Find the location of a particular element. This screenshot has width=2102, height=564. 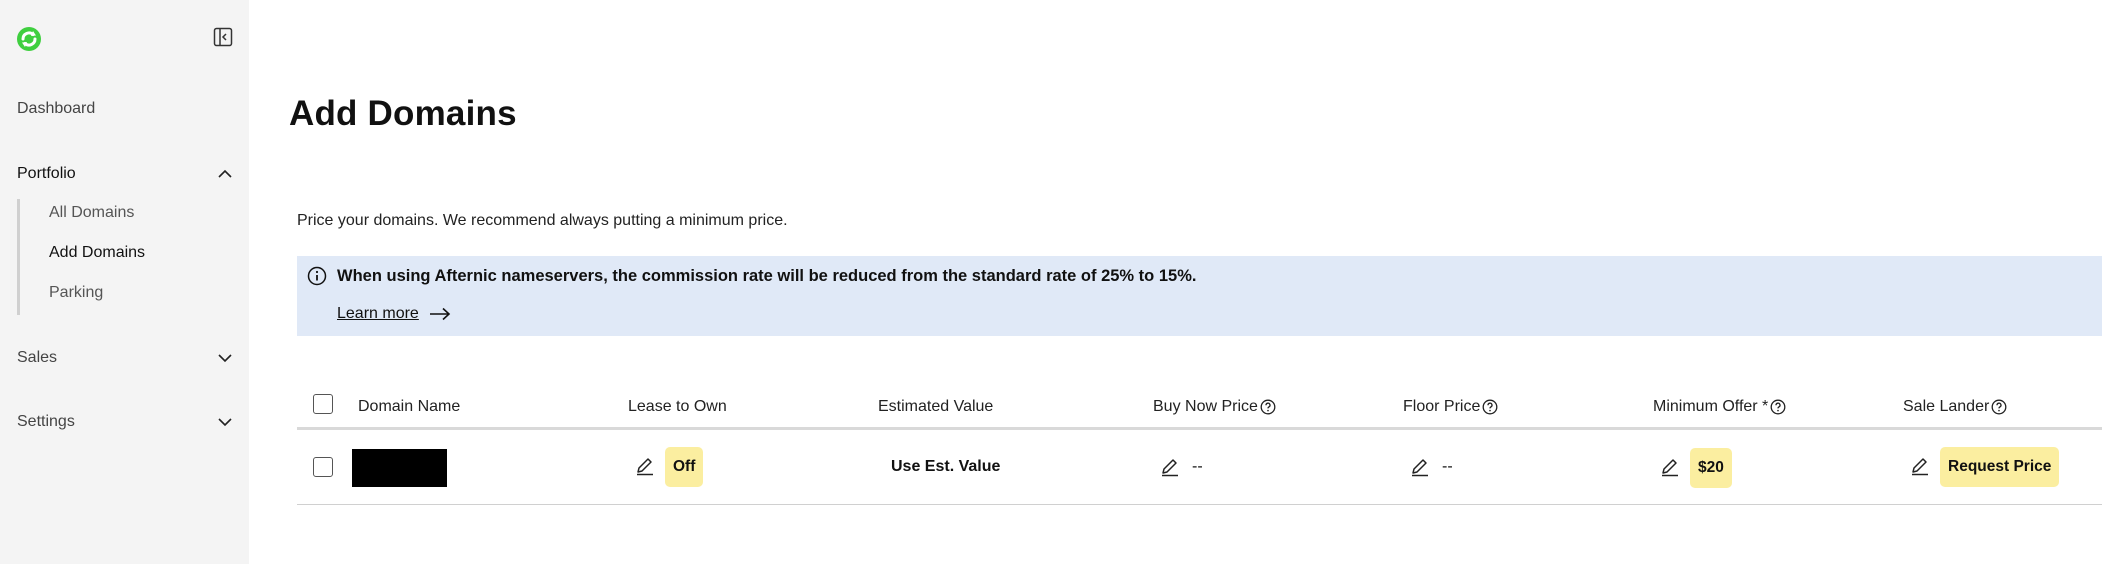

col-domain-name-label: Domain Name is located at coordinates (409, 406).